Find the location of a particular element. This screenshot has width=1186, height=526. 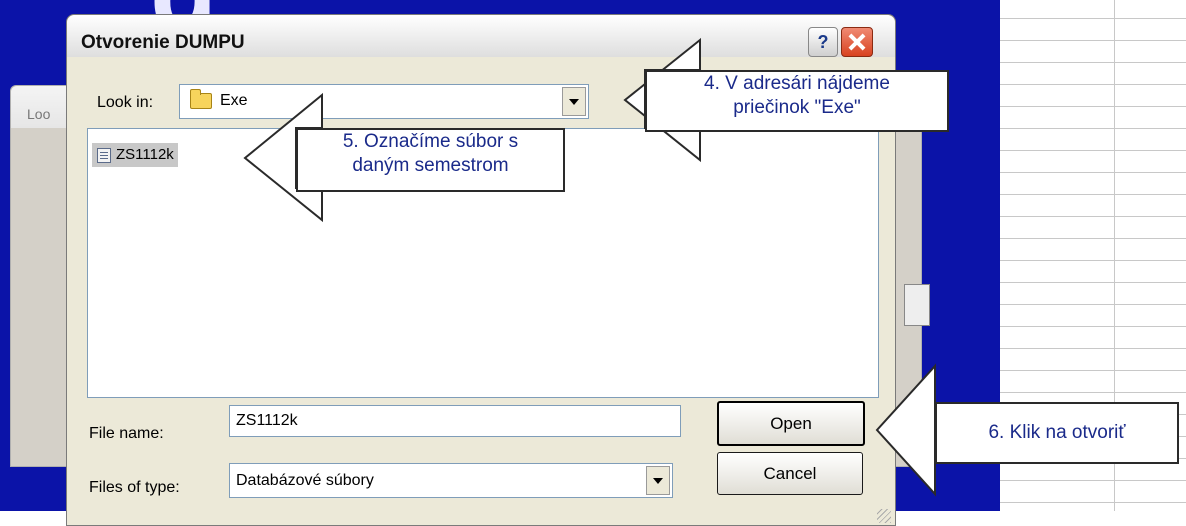

callout-step-5-line1: 5. Označíme súbor s is located at coordinates (430, 141).